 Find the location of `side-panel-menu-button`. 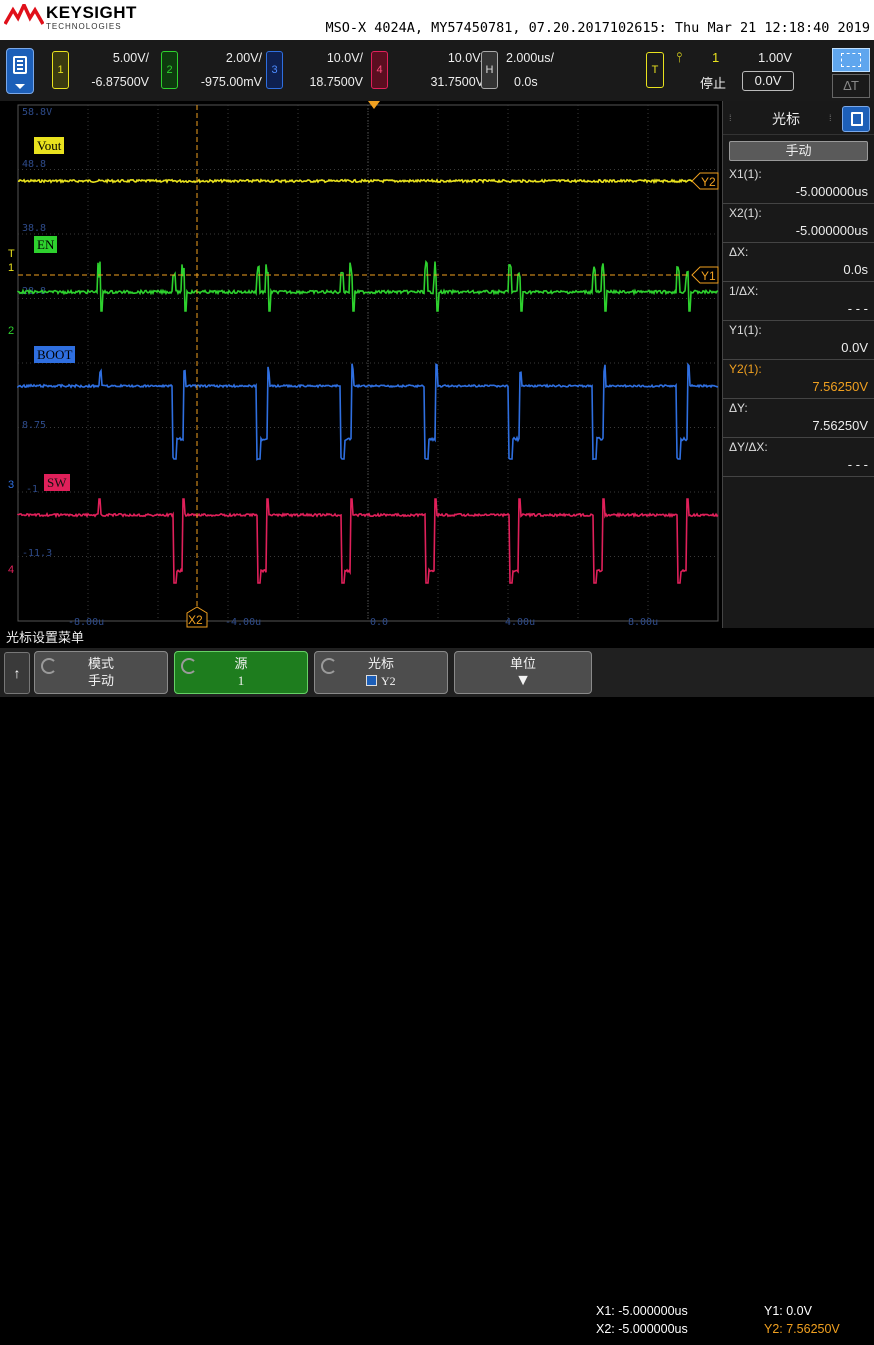

side-panel-menu-button is located at coordinates (856, 119).